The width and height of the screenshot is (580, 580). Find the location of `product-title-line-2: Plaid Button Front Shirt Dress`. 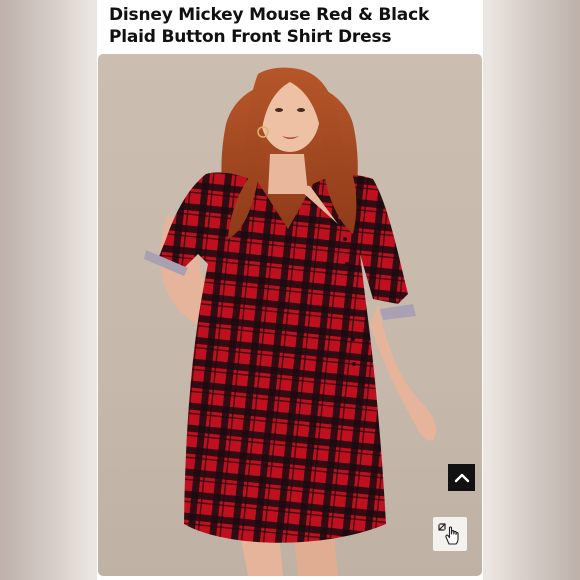

product-title-line-2: Plaid Button Front Shirt Dress is located at coordinates (250, 37).